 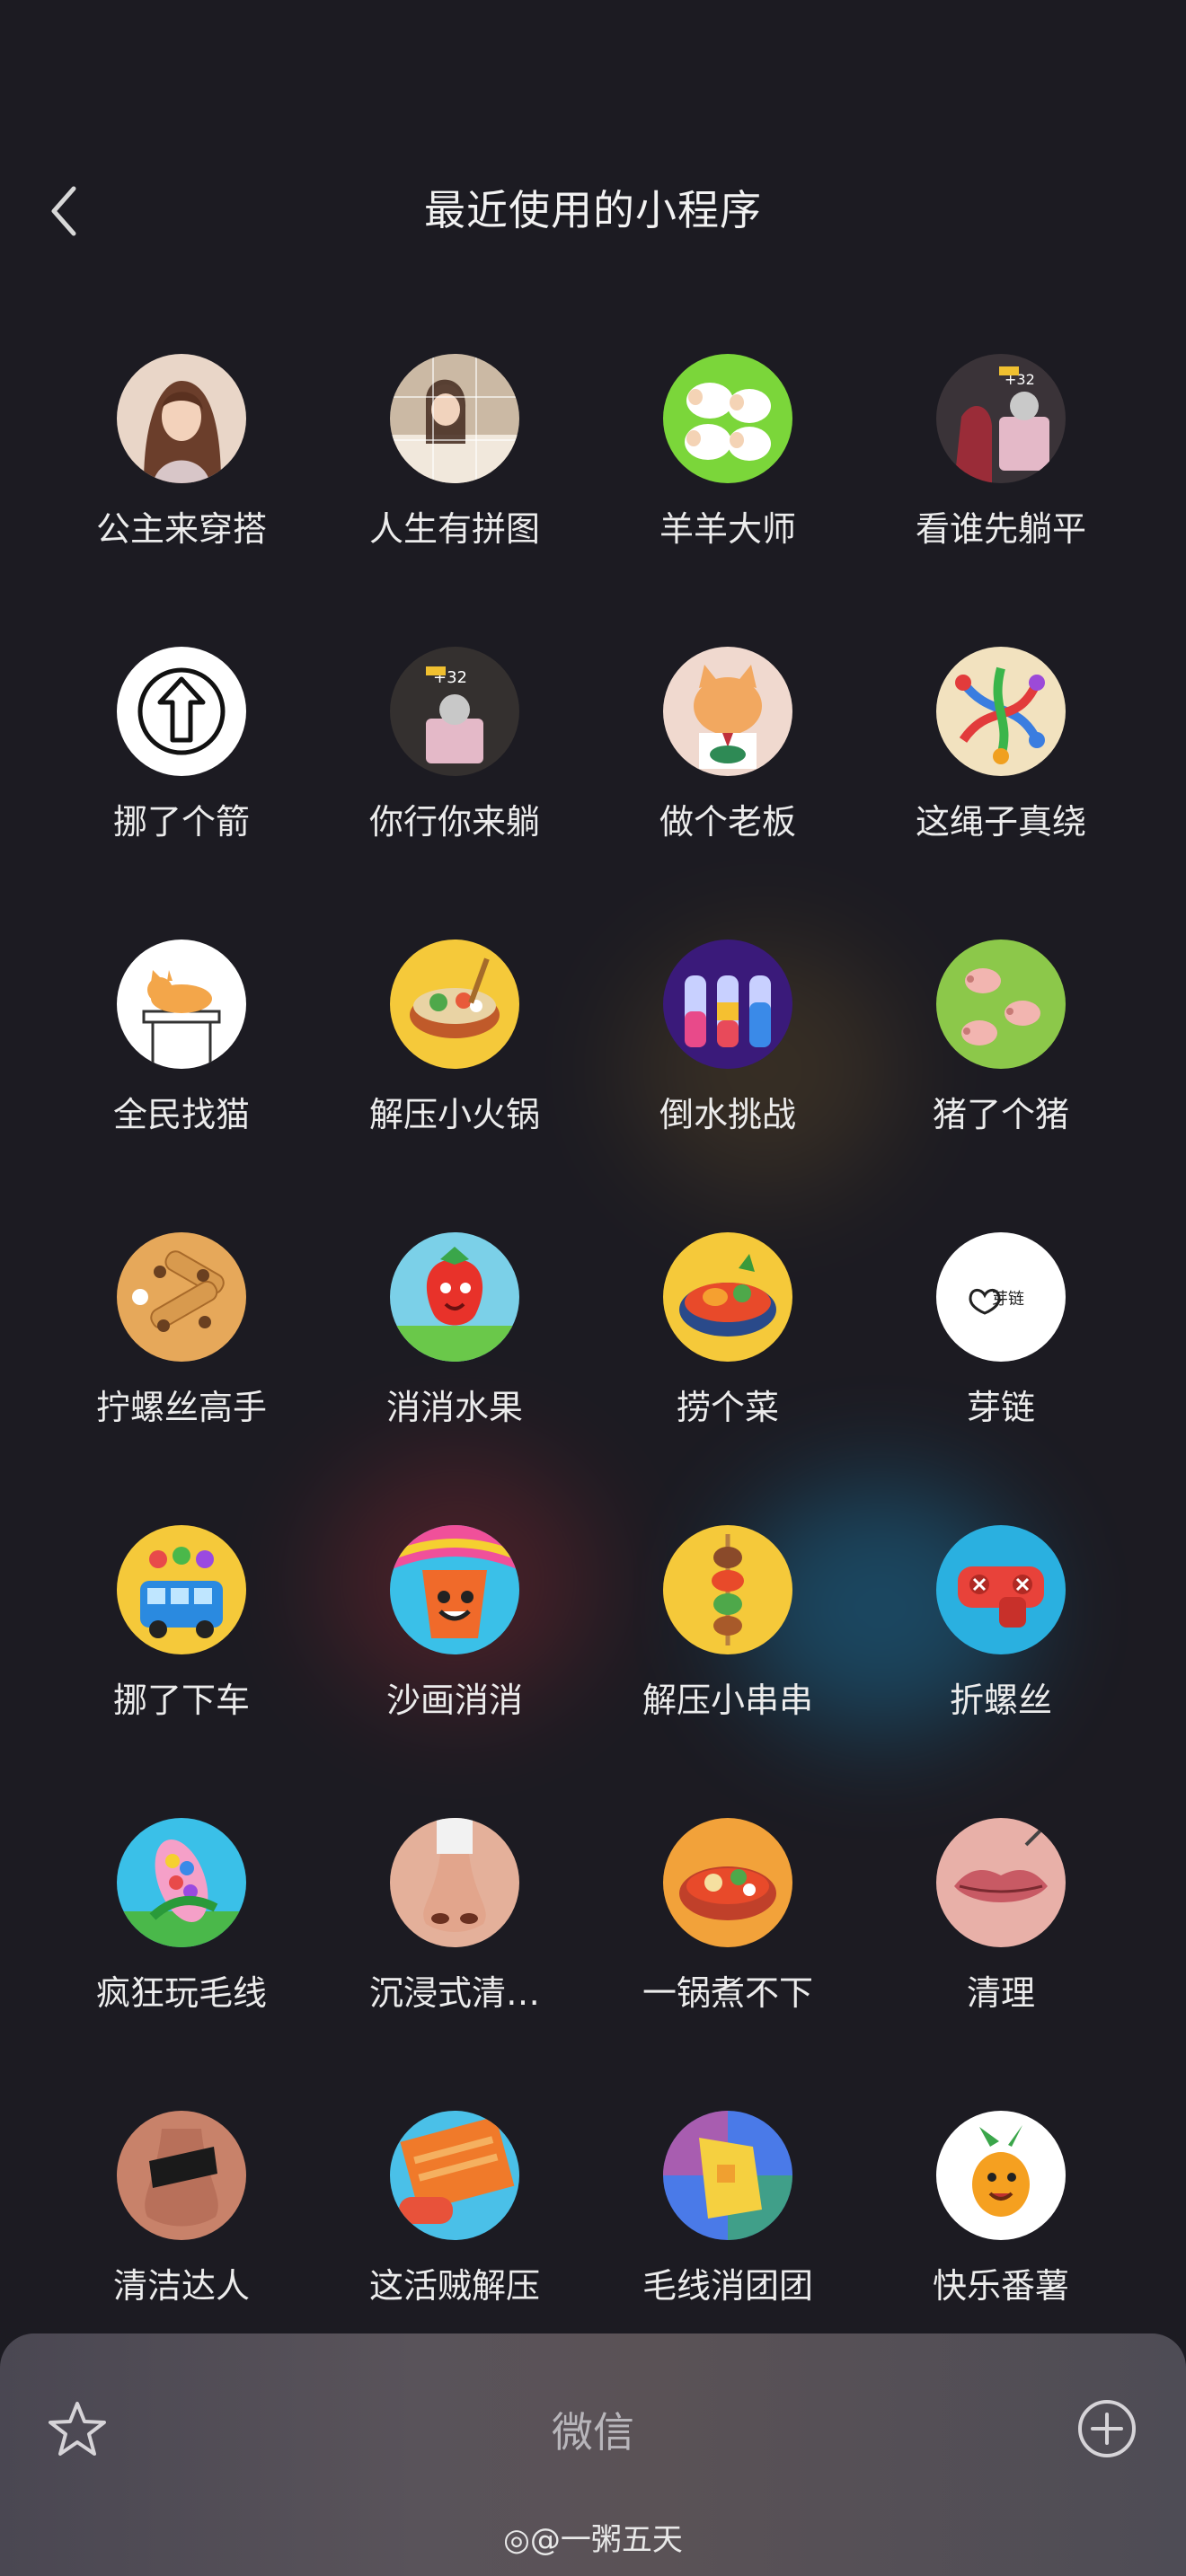 I want to click on page-title: 最近使用的小程序, so click(x=593, y=210).